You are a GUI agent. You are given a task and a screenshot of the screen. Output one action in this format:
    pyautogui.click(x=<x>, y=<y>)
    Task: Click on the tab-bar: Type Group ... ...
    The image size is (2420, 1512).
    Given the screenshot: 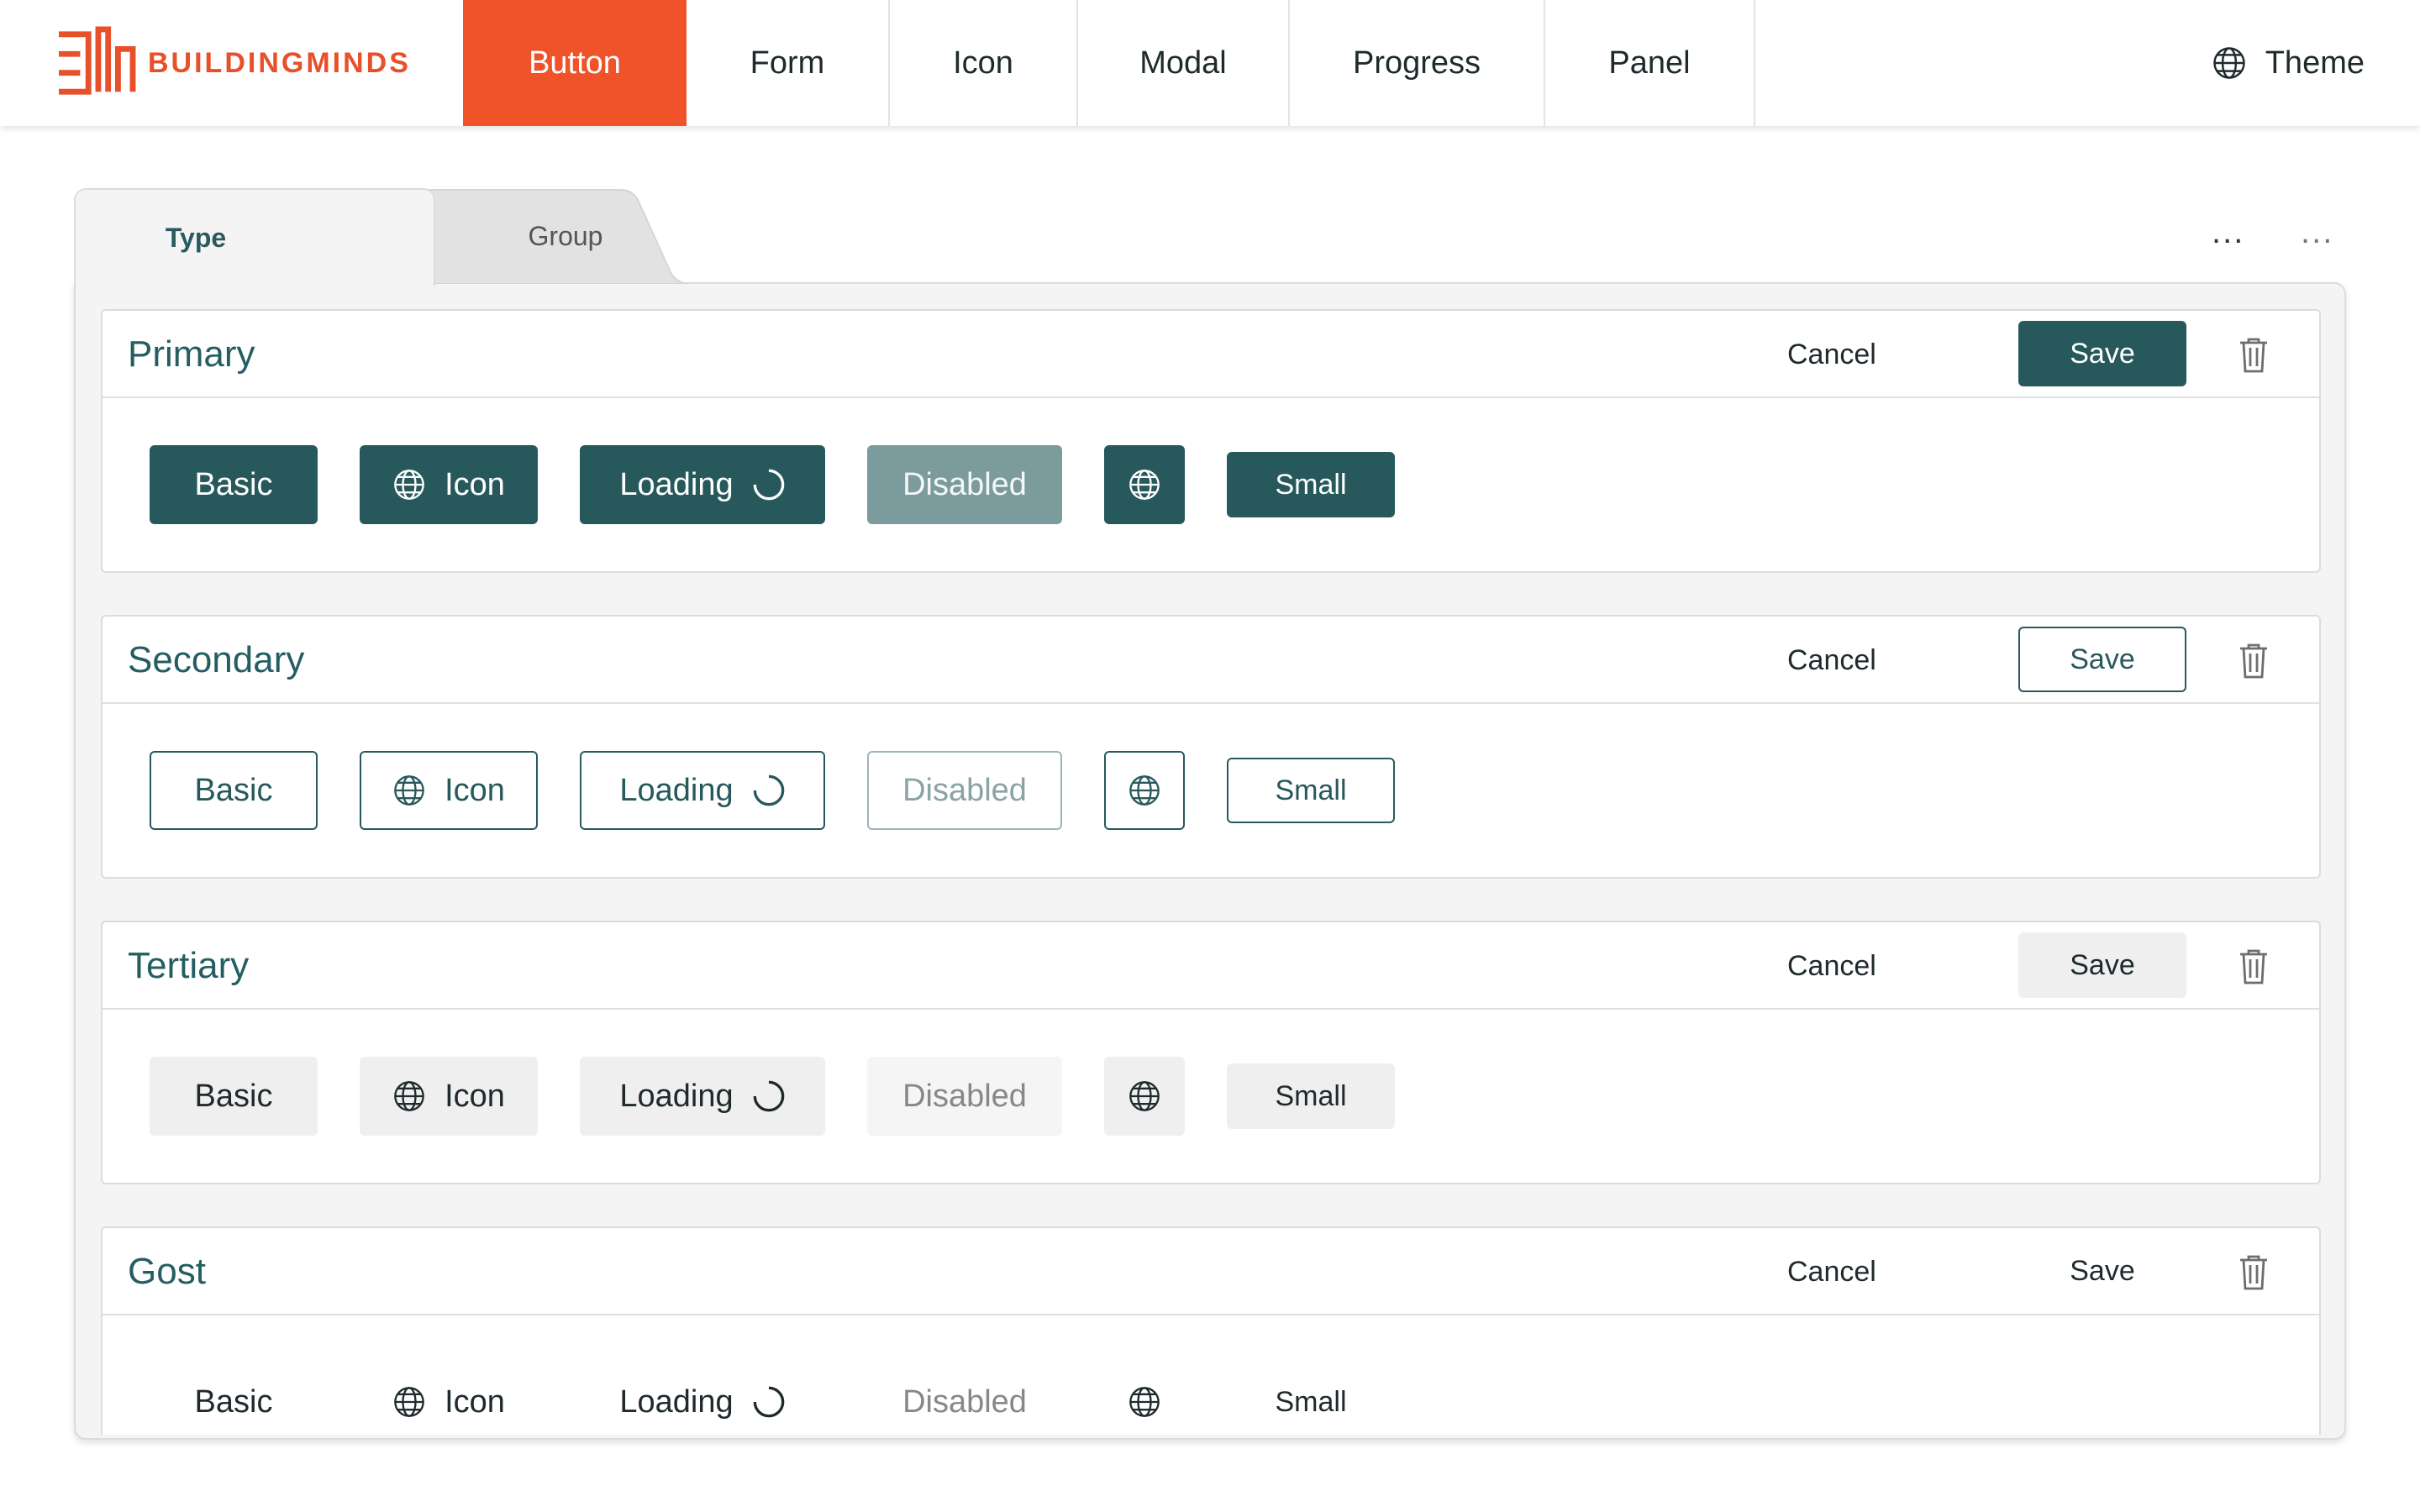 What is the action you would take?
    pyautogui.click(x=1210, y=237)
    